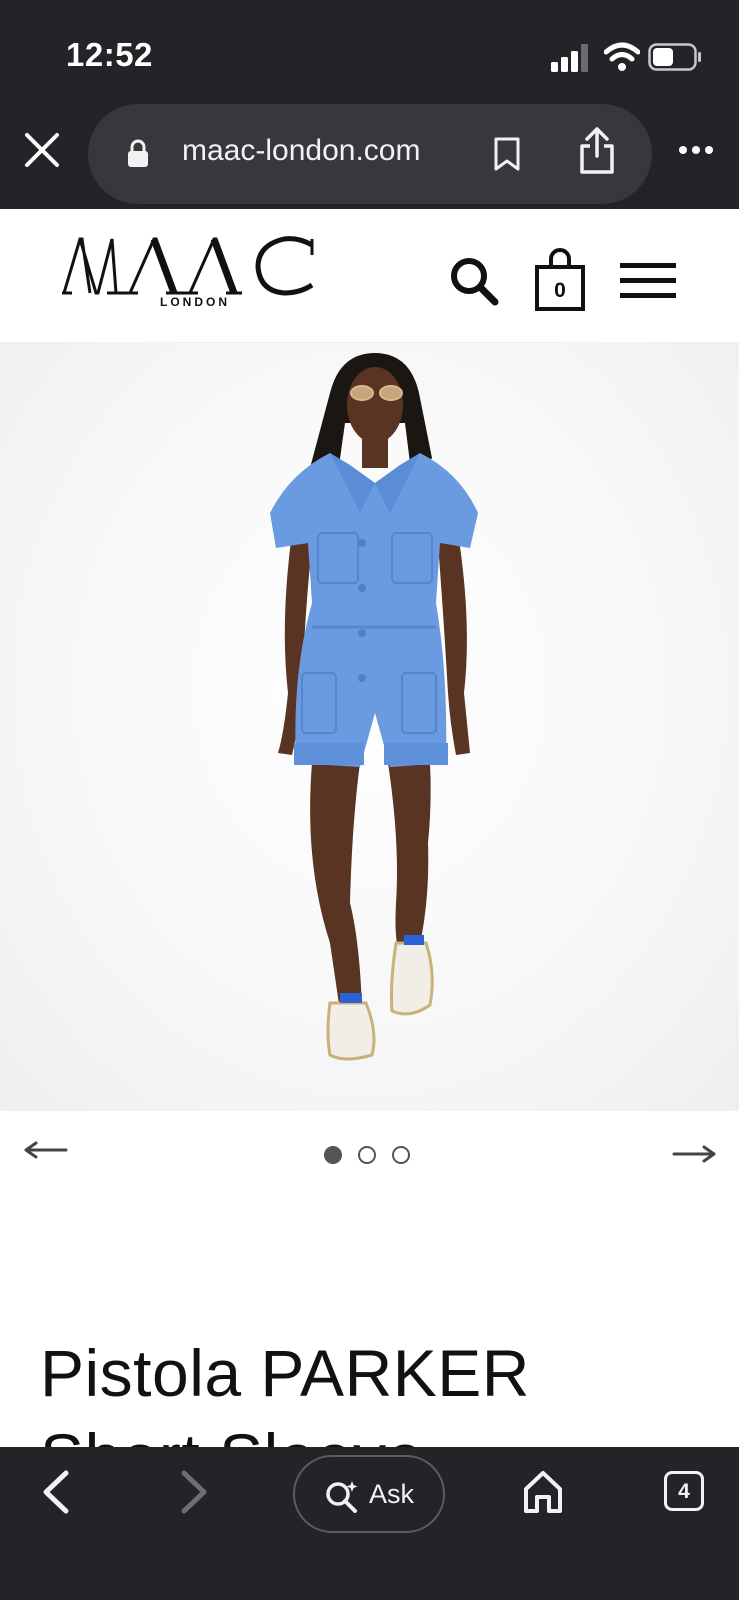 The image size is (739, 1600). Describe the element at coordinates (285, 1391) in the screenshot. I see `product-title: Pistola PARKER Short Sleeve` at that location.